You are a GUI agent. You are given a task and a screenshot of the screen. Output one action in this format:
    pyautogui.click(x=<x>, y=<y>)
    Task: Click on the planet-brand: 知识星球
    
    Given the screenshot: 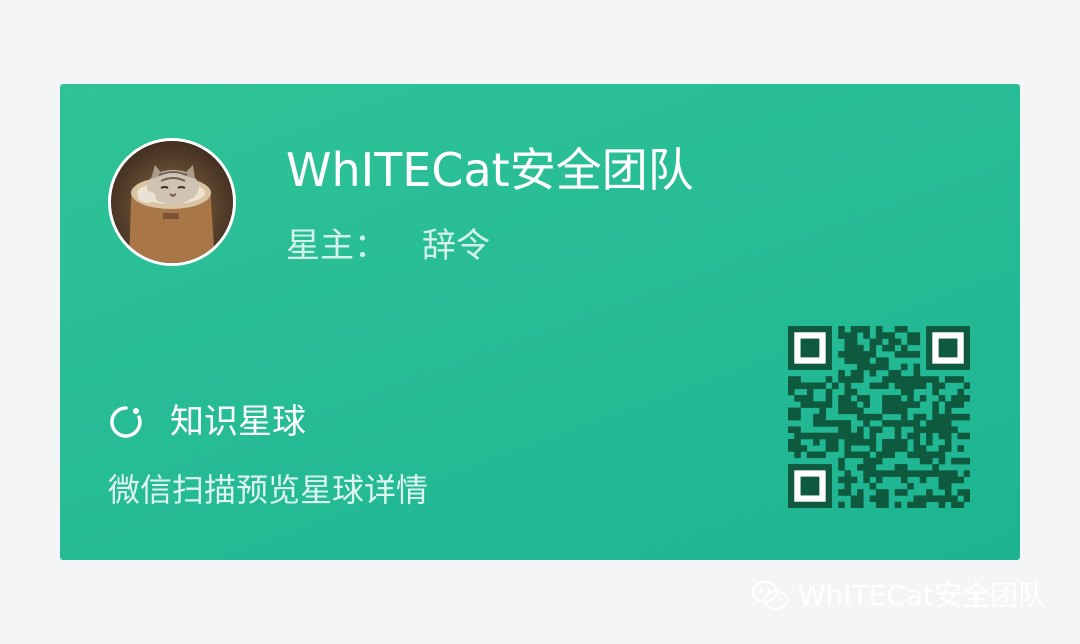 What is the action you would take?
    pyautogui.click(x=207, y=422)
    